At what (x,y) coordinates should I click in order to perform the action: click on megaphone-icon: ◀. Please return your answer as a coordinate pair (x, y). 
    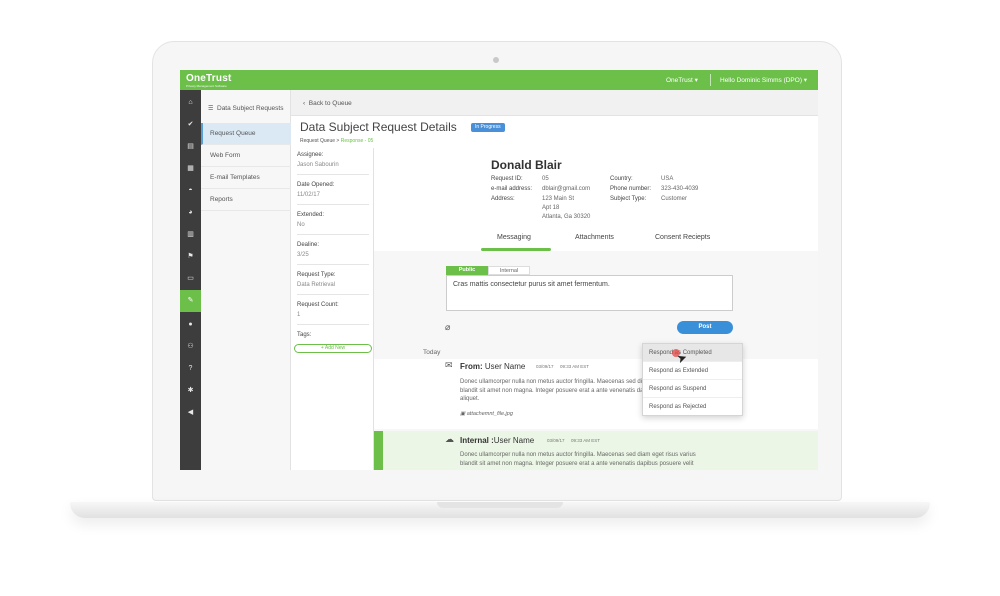
    Looking at the image, I should click on (190, 413).